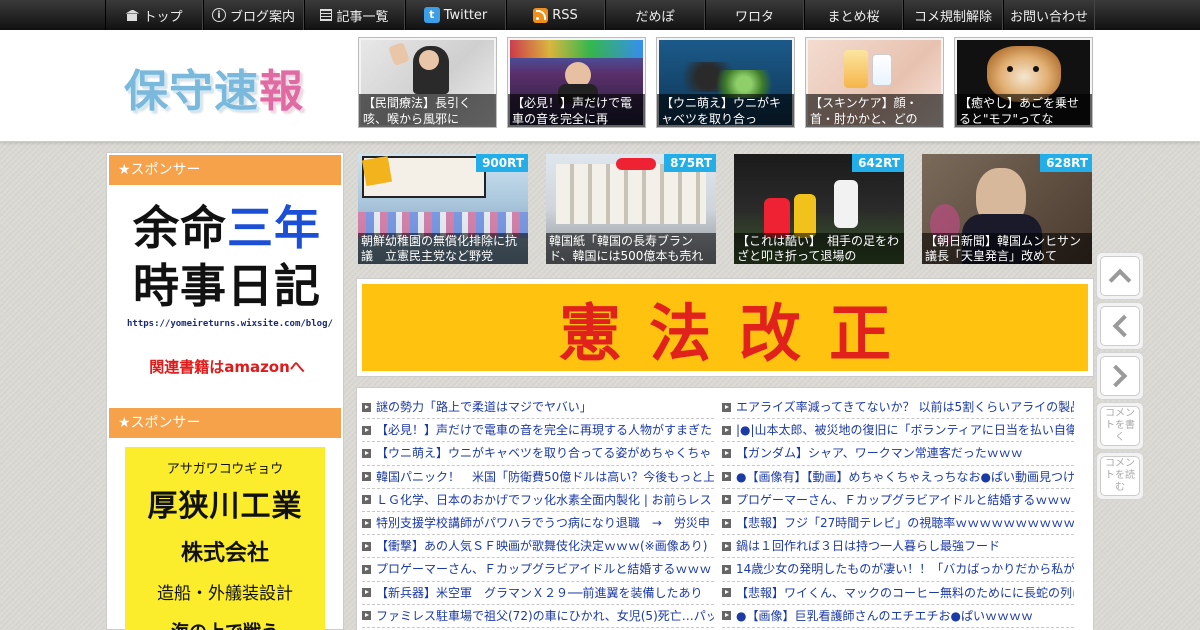  Describe the element at coordinates (132, 15) in the screenshot. I see `home-icon` at that location.